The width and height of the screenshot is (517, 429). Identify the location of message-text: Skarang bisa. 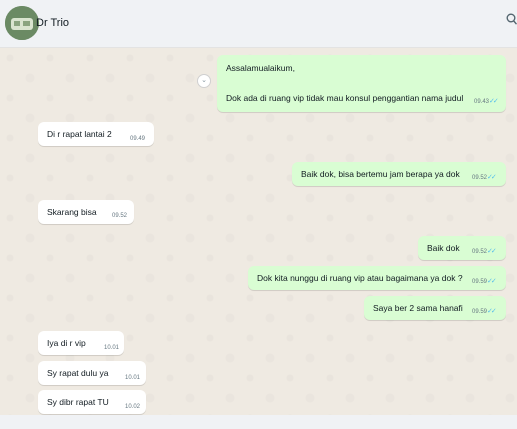
(72, 212).